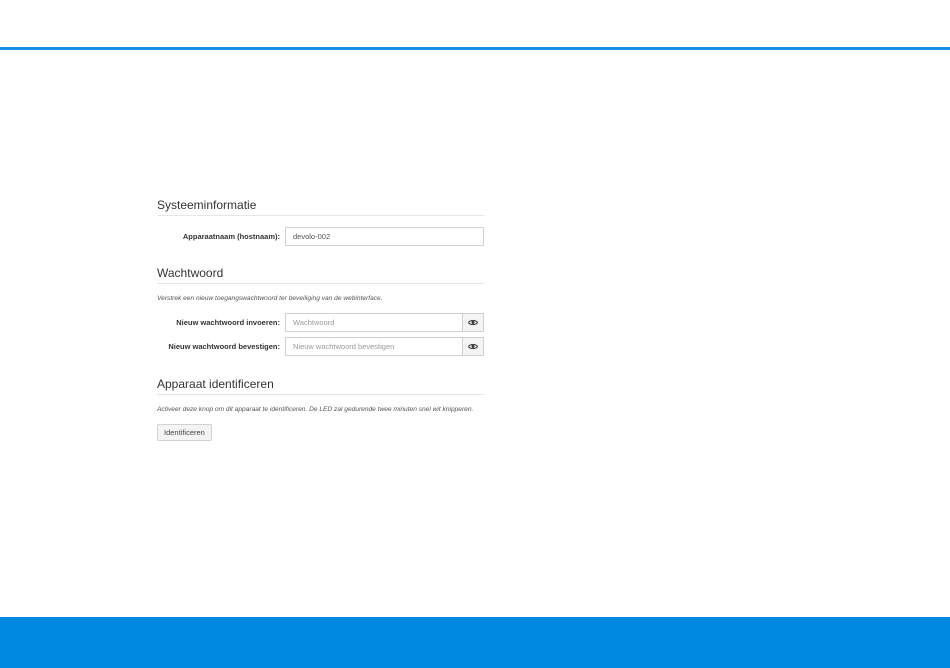  What do you see at coordinates (320, 431) in the screenshot?
I see `identify-button-wrap: Identificeren` at bounding box center [320, 431].